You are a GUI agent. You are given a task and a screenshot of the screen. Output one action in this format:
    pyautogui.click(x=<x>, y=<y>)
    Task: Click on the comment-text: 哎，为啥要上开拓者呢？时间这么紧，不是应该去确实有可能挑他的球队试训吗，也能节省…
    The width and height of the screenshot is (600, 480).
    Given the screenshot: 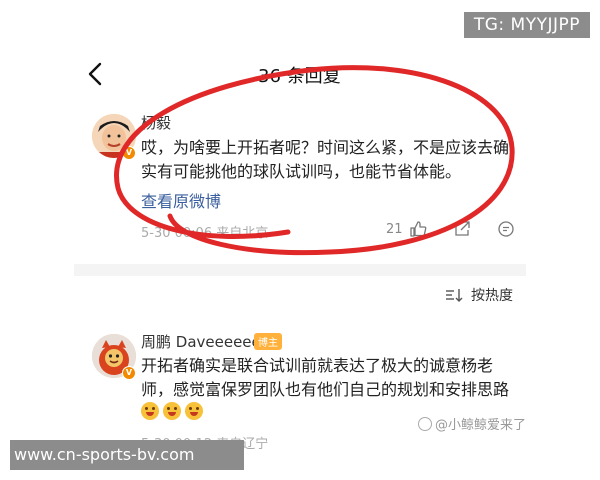 What is the action you would take?
    pyautogui.click(x=325, y=159)
    